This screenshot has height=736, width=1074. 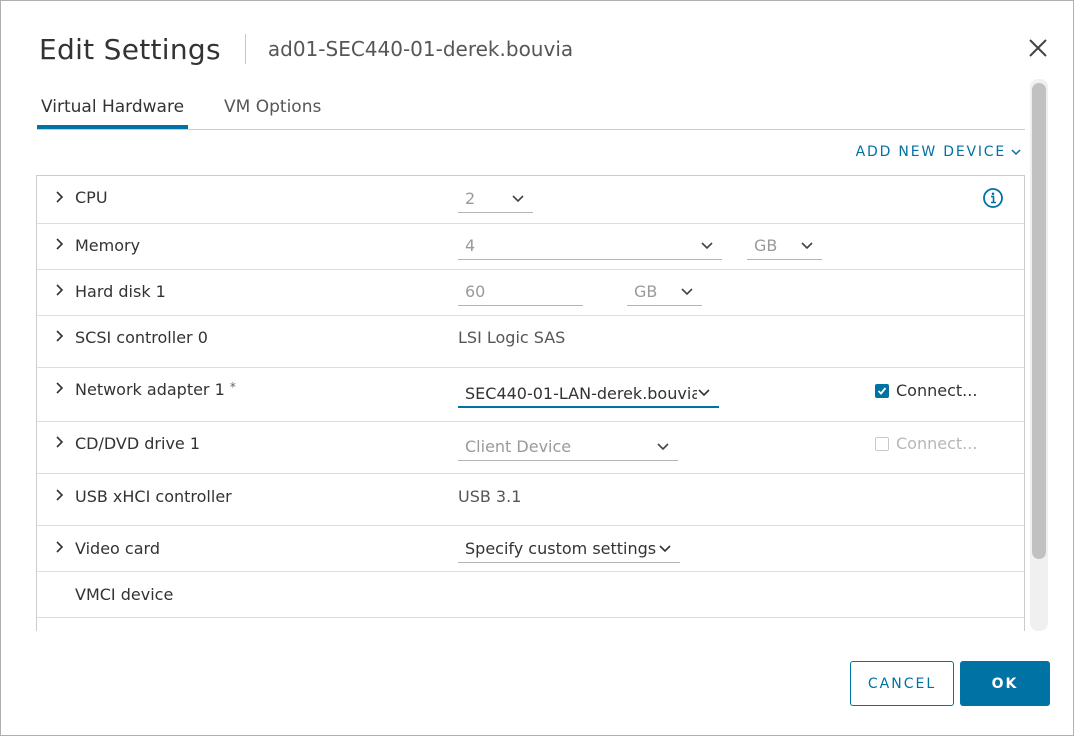 I want to click on video-card-value: Specify custom settings, so click(x=561, y=548).